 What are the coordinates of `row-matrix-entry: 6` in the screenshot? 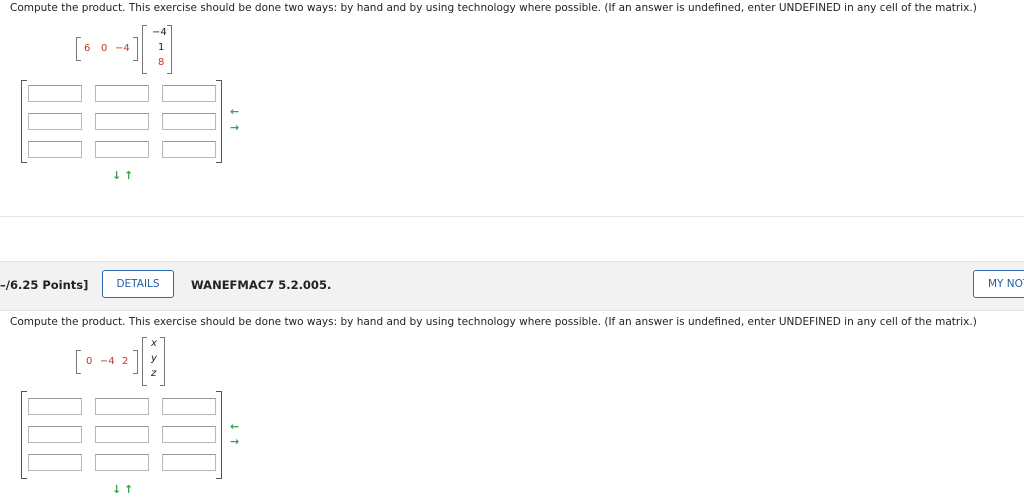 It's located at (87, 48).